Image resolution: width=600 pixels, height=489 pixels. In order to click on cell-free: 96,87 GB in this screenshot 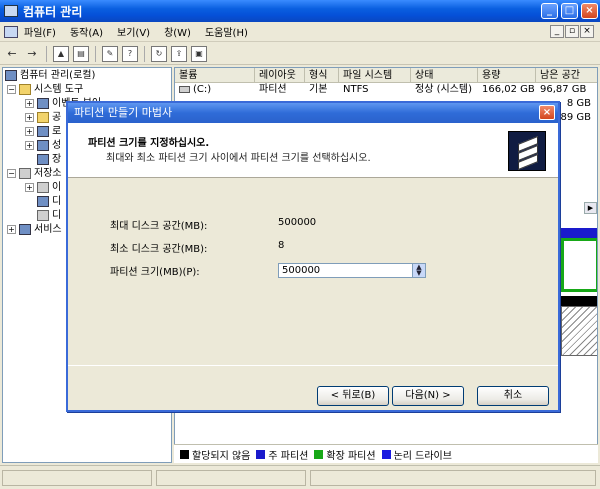, I will do `click(563, 89)`.